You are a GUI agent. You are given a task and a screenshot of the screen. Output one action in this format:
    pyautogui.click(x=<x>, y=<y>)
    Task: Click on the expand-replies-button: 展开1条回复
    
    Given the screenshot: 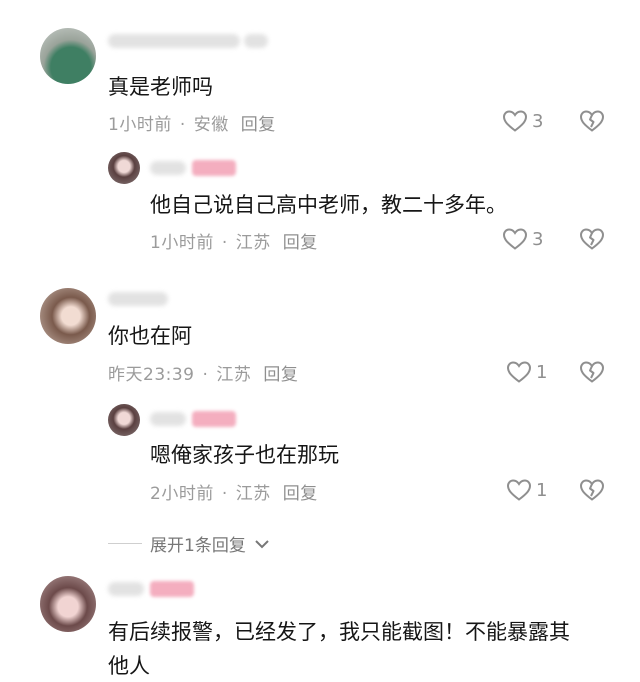 What is the action you would take?
    pyautogui.click(x=189, y=543)
    